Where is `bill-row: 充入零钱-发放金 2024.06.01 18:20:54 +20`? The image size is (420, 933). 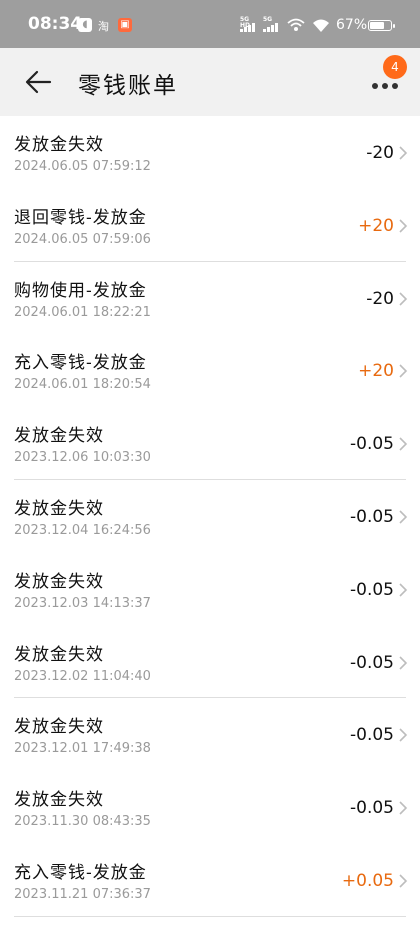 bill-row: 充入零钱-发放金 2024.06.01 18:20:54 +20 is located at coordinates (210, 370).